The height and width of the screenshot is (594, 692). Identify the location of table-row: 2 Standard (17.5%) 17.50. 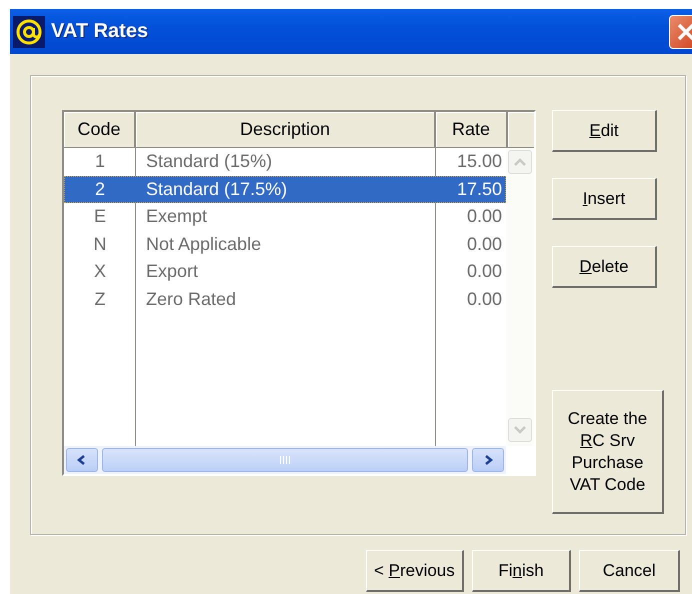
(285, 189).